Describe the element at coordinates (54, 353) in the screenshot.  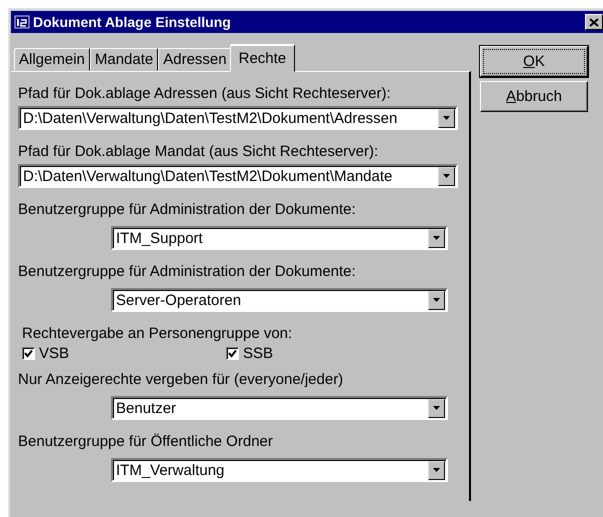
I see `checkbox-label: VSB` at that location.